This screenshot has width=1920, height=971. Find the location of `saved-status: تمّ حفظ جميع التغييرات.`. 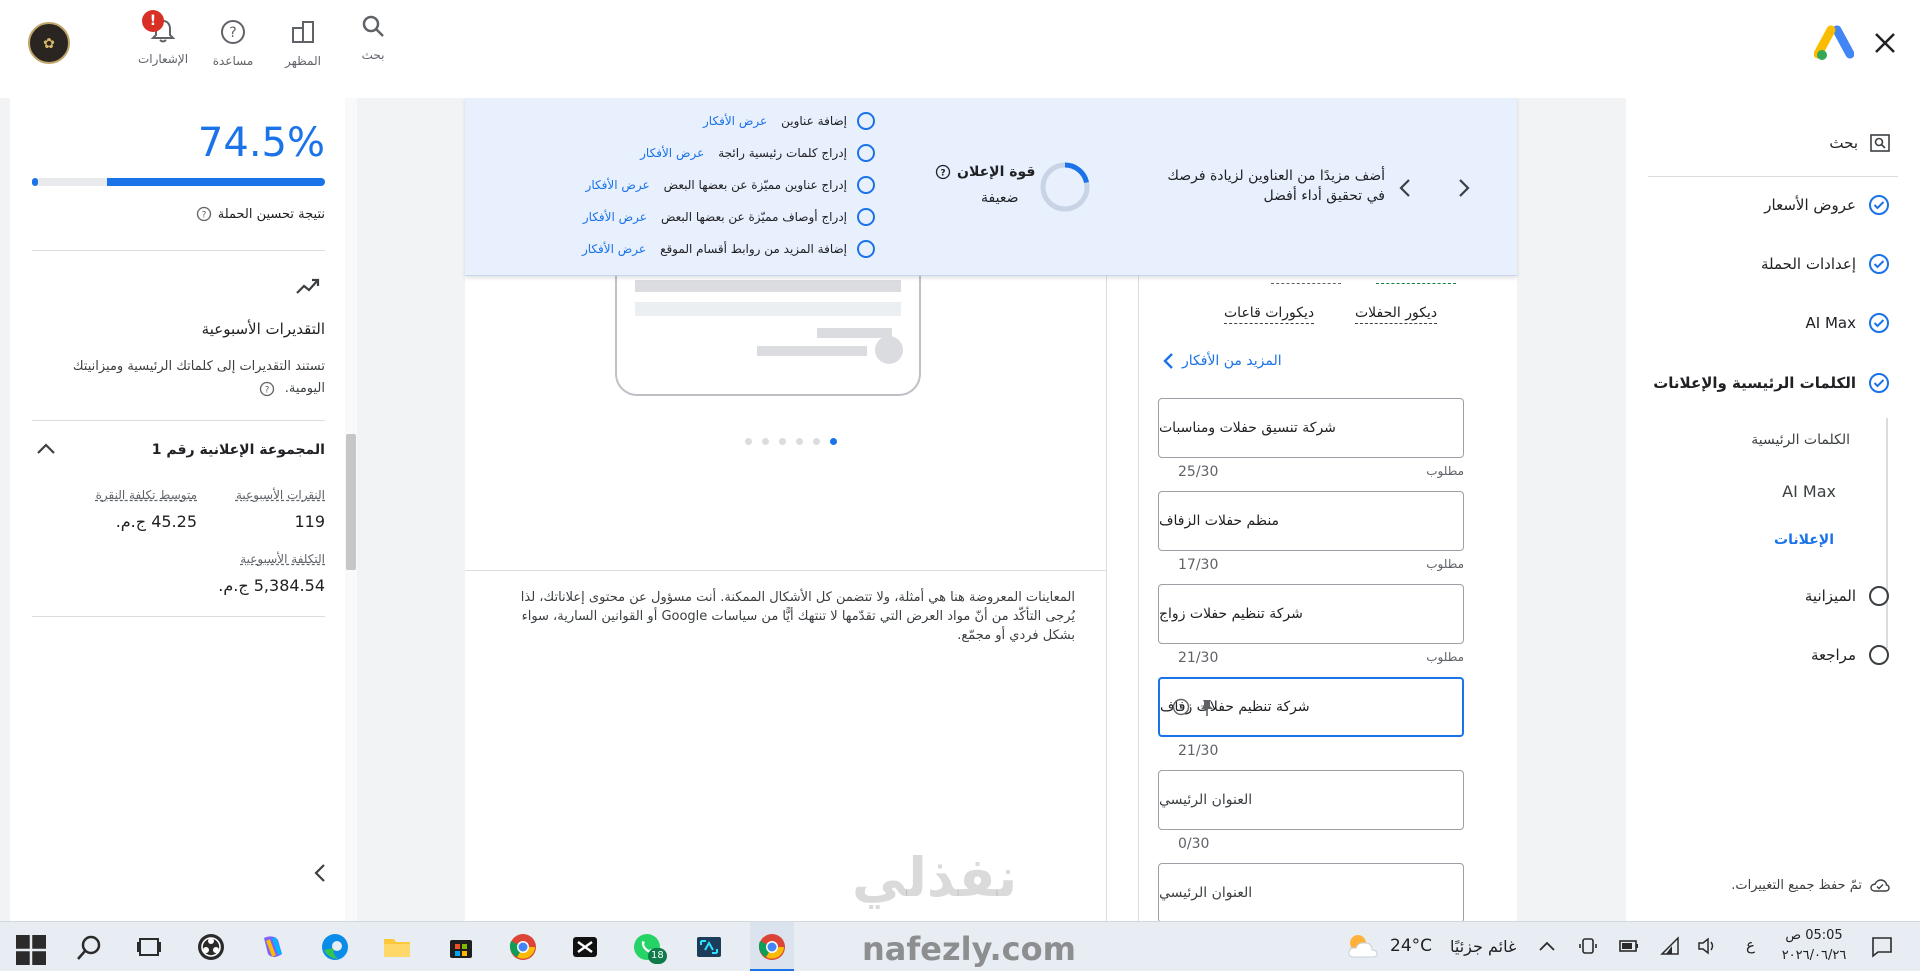

saved-status: تمّ حفظ جميع التغييرات. is located at coordinates (1810, 885).